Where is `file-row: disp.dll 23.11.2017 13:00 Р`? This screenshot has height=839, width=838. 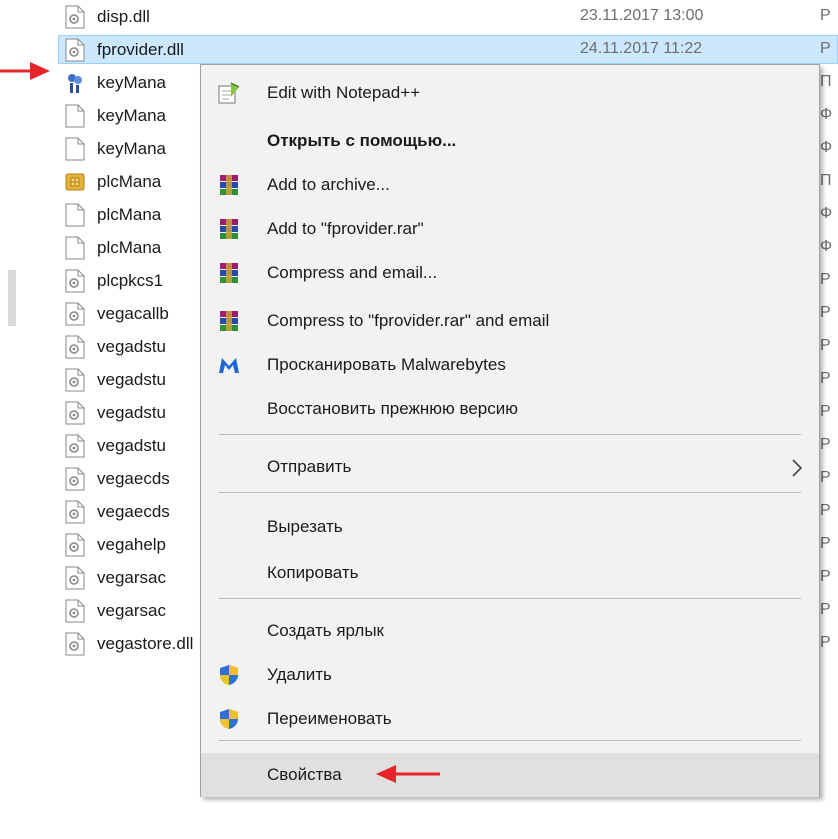
file-row: disp.dll 23.11.2017 13:00 Р is located at coordinates (419, 16).